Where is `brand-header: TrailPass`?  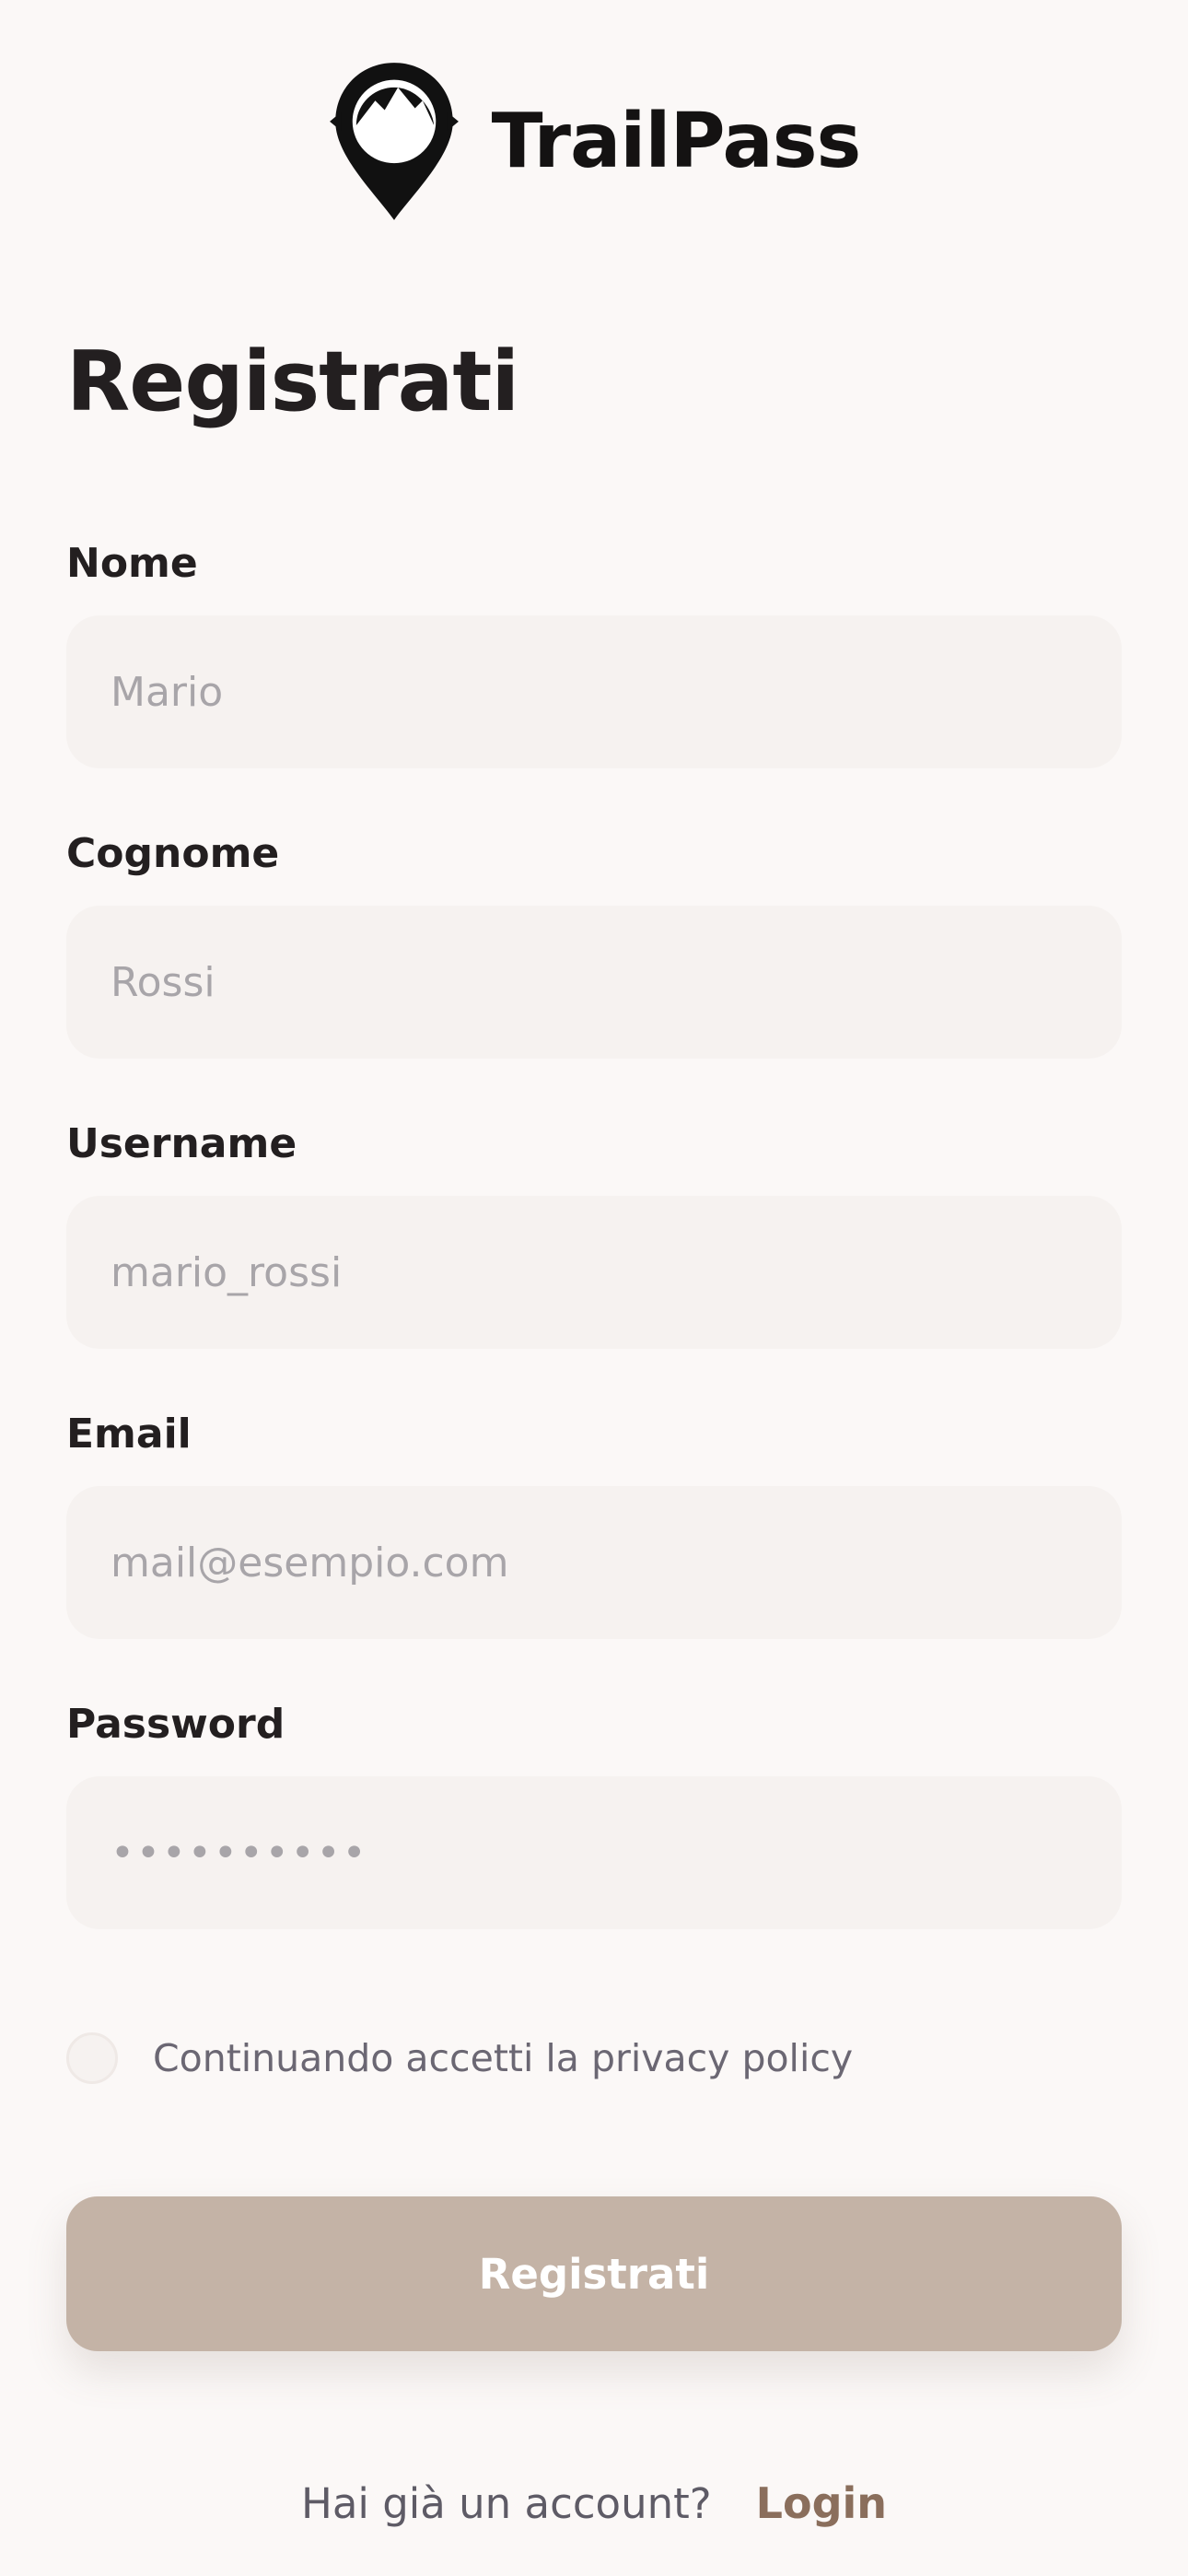
brand-header: TrailPass is located at coordinates (594, 142).